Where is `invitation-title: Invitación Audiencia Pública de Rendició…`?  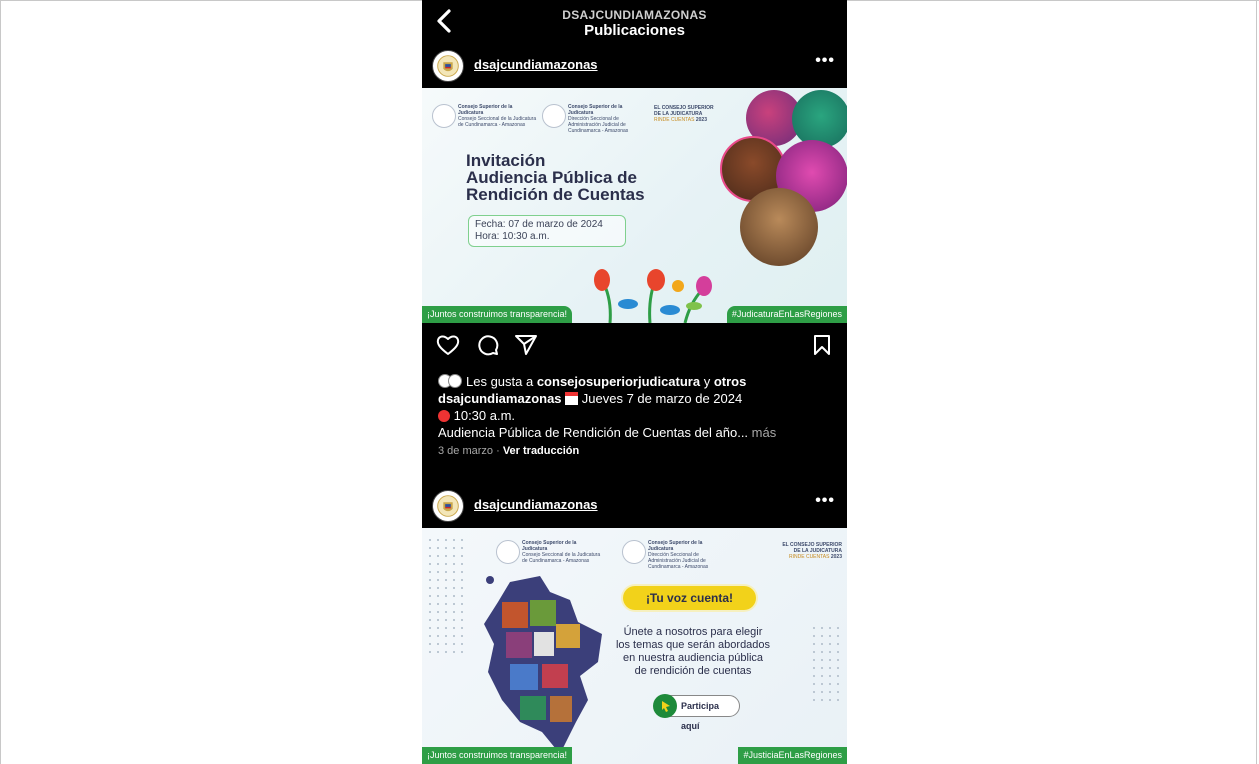 invitation-title: Invitación Audiencia Pública de Rendició… is located at coordinates (555, 177).